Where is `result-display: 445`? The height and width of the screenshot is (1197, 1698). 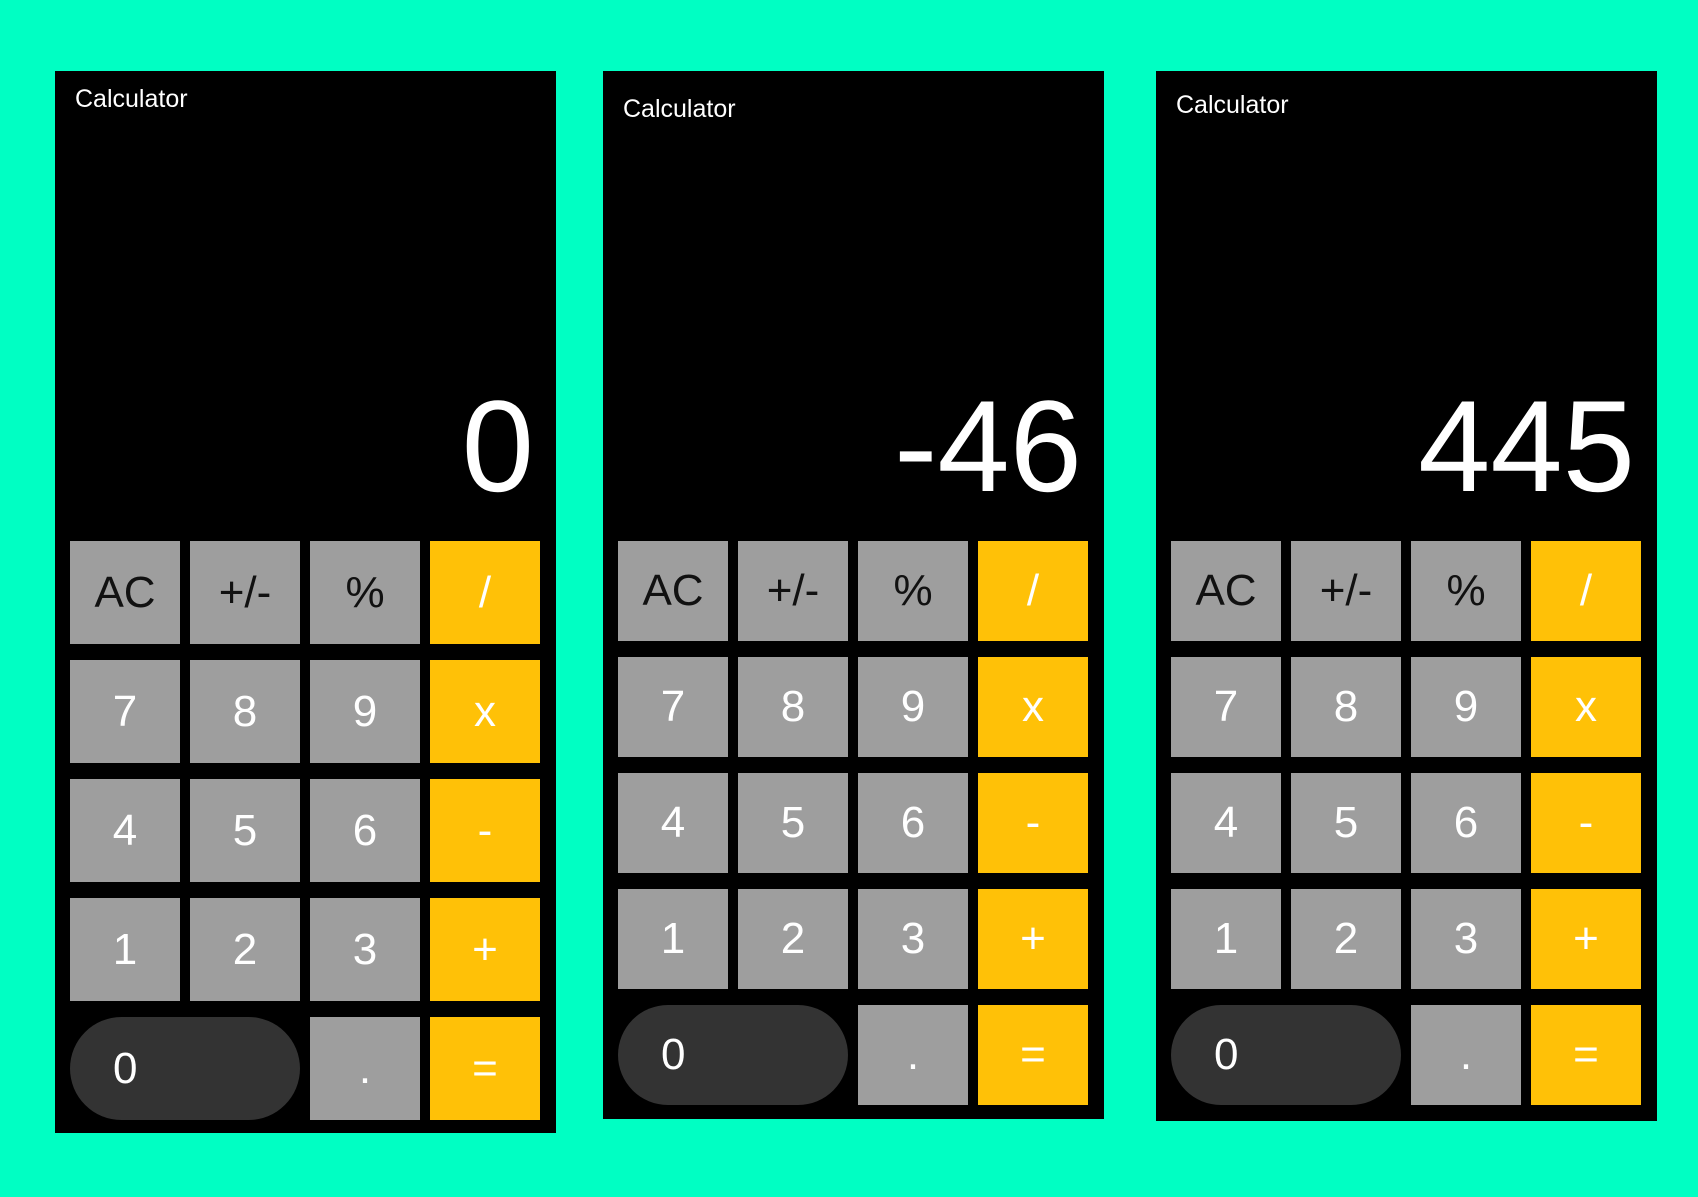
result-display: 445 is located at coordinates (1526, 446).